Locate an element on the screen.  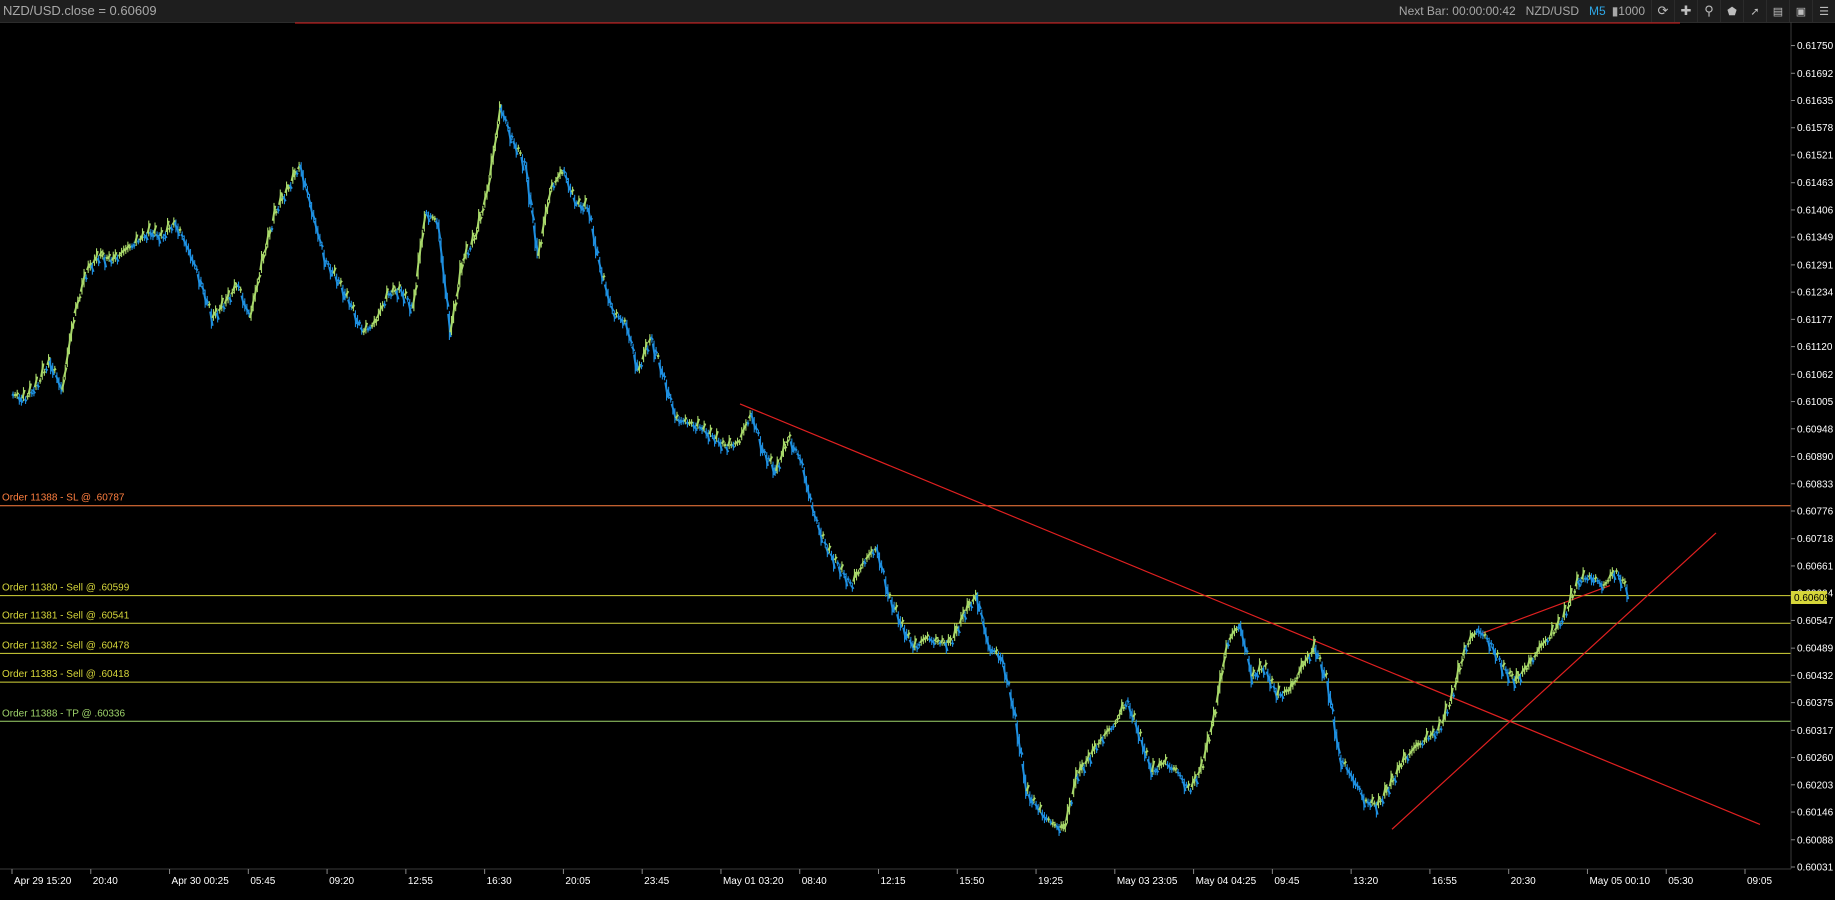
zoom-icon: ⚲ is located at coordinates (1708, 11).